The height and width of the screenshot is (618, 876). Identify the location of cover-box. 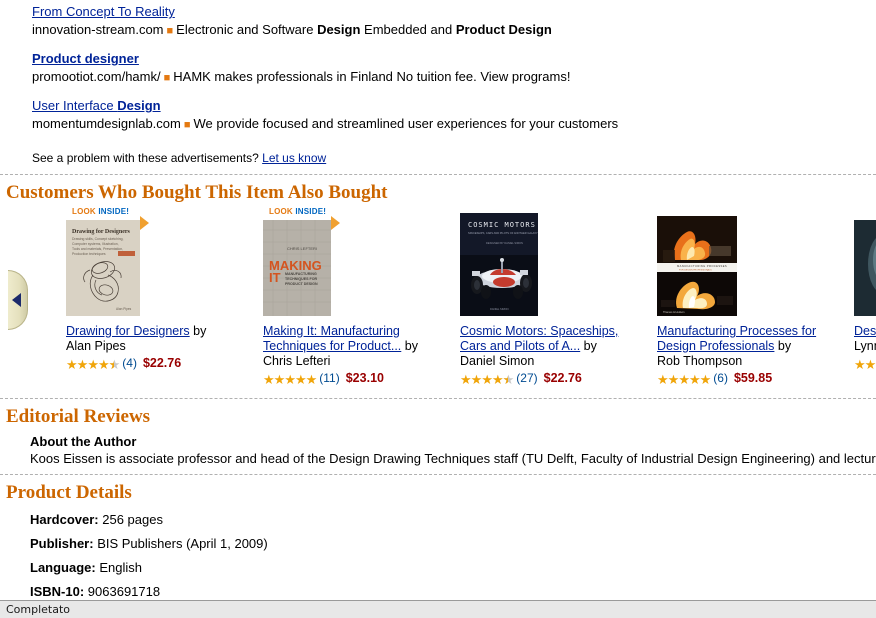
(865, 268).